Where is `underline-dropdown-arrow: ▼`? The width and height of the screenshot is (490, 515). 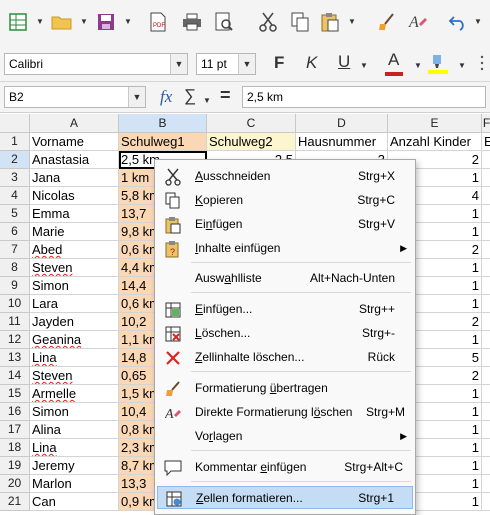
underline-dropdown-arrow: ▼ is located at coordinates (364, 66).